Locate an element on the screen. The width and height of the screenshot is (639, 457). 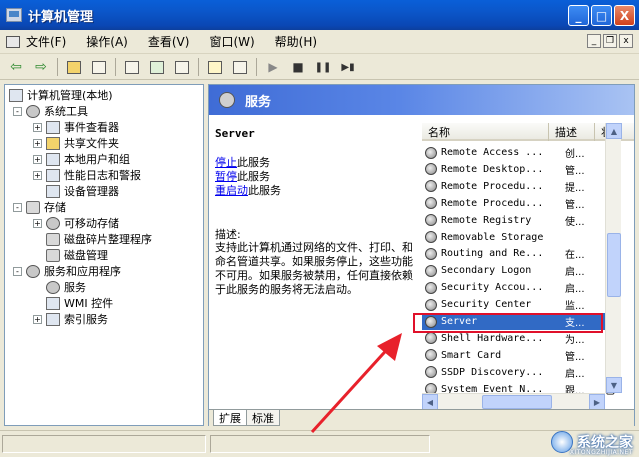
start-icon: ▶ is located at coordinates (273, 67).